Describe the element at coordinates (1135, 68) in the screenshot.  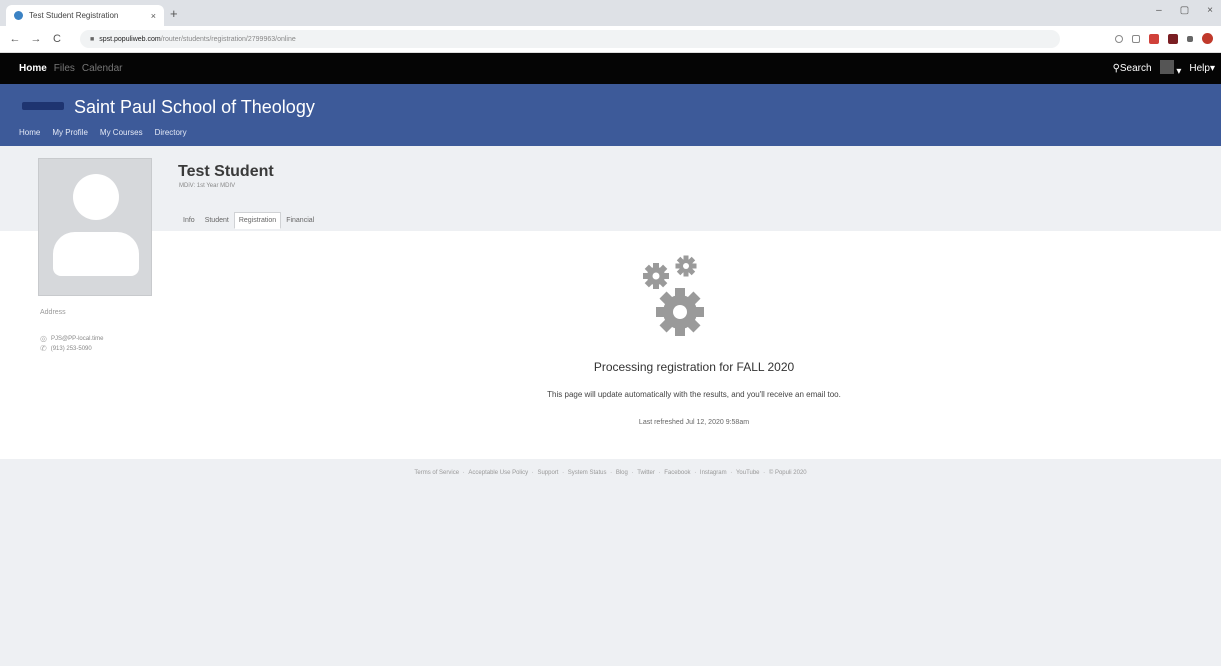
I see `search-label: Search` at that location.